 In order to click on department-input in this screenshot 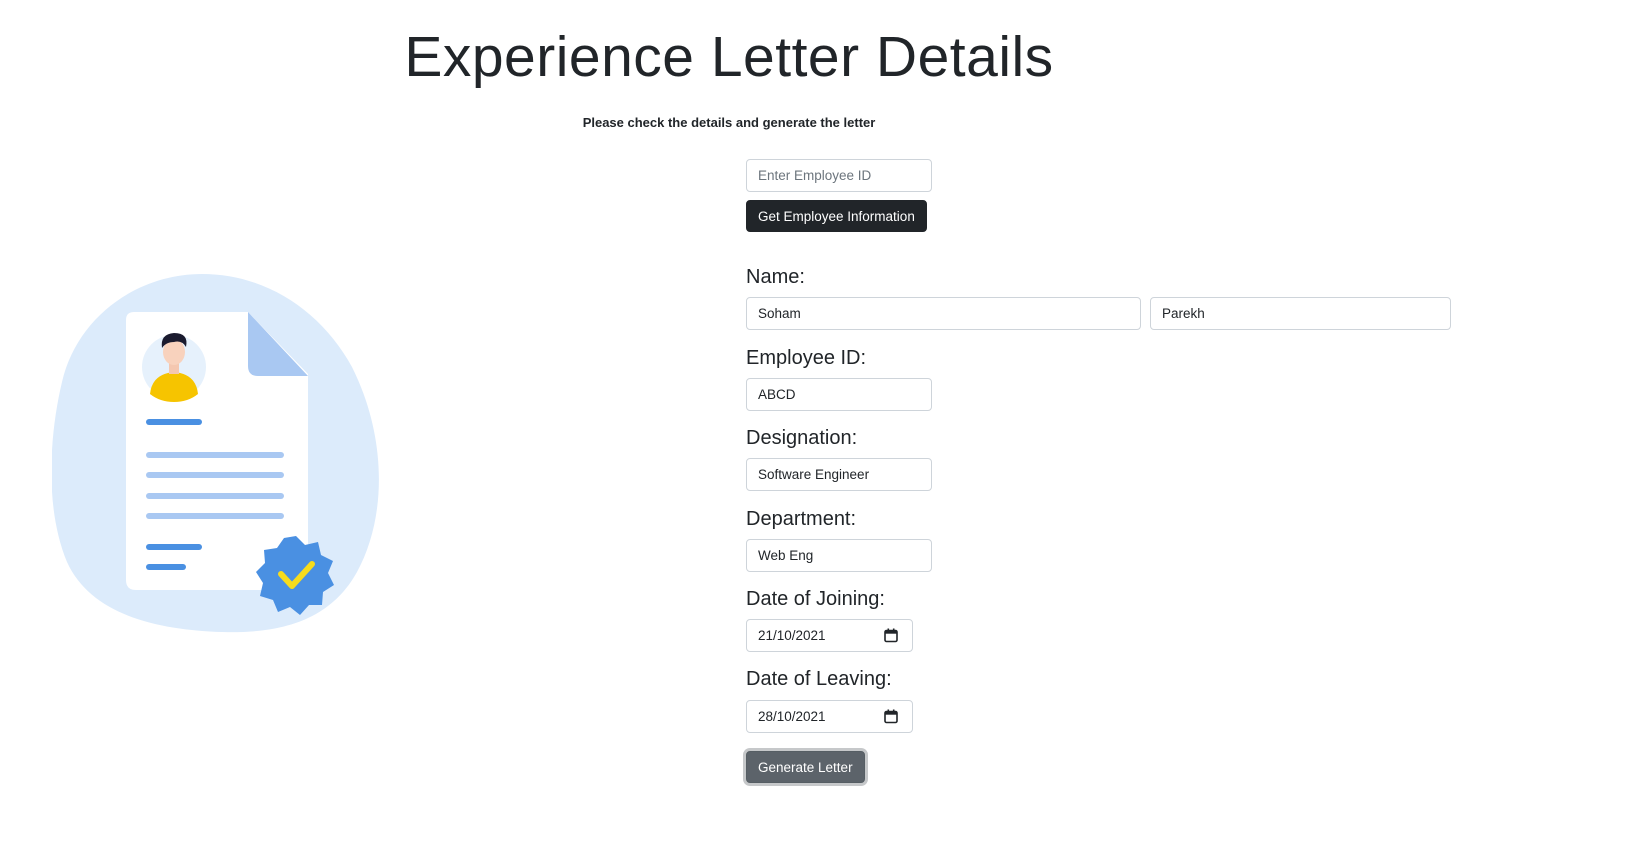, I will do `click(839, 555)`.